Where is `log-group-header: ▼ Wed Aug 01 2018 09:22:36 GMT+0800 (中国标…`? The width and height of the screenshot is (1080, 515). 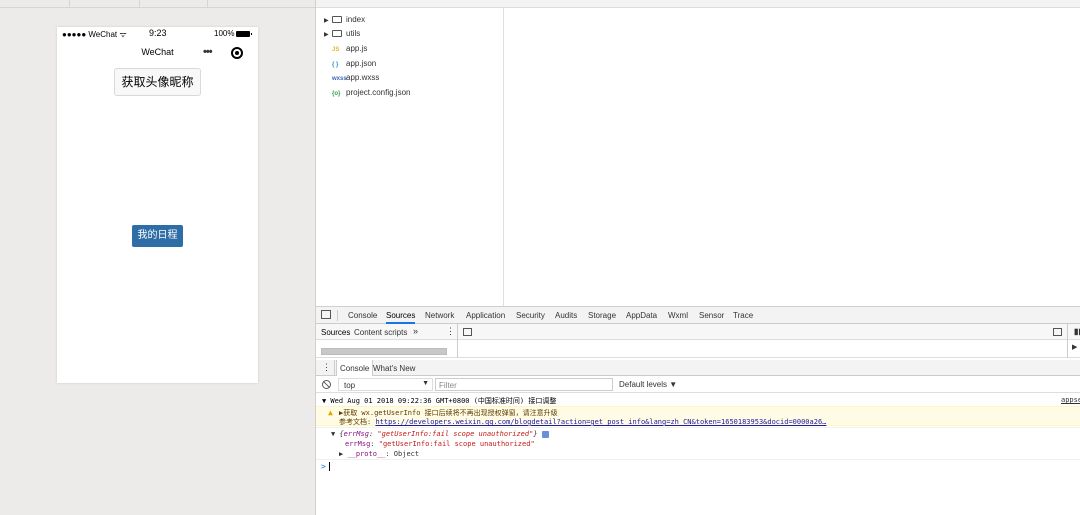 log-group-header: ▼ Wed Aug 01 2018 09:22:36 GMT+0800 (中国标… is located at coordinates (439, 401).